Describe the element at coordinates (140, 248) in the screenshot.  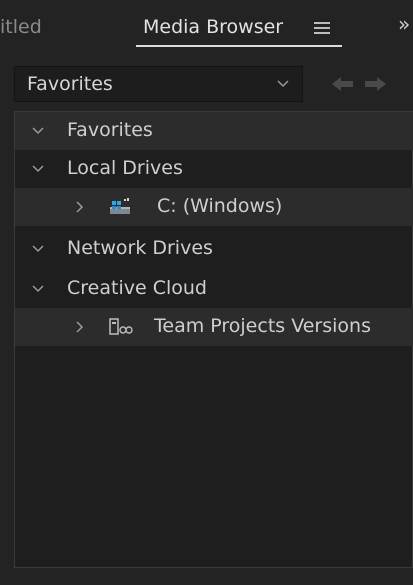
I see `tree-item-label: Network Drives` at that location.